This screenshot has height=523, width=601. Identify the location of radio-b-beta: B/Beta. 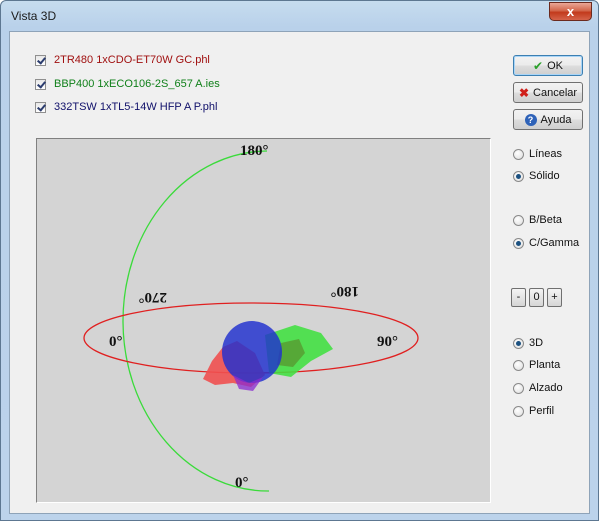
(537, 220).